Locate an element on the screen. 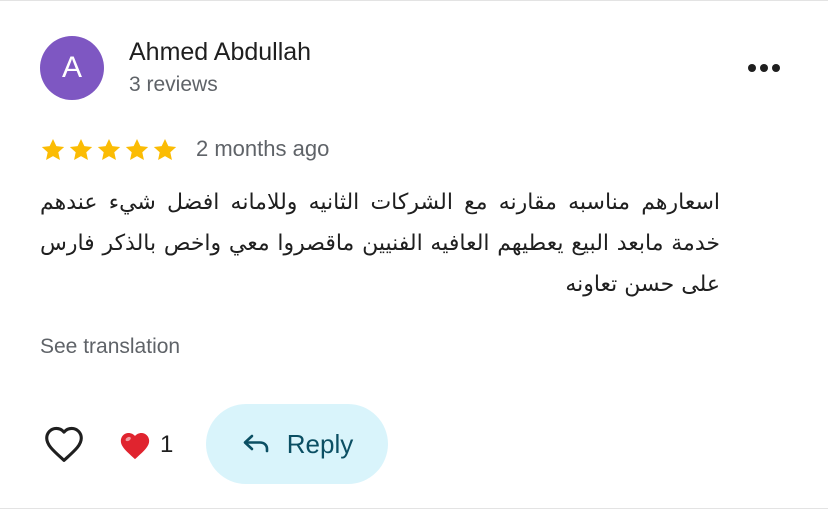  reply-button: Reply is located at coordinates (297, 444).